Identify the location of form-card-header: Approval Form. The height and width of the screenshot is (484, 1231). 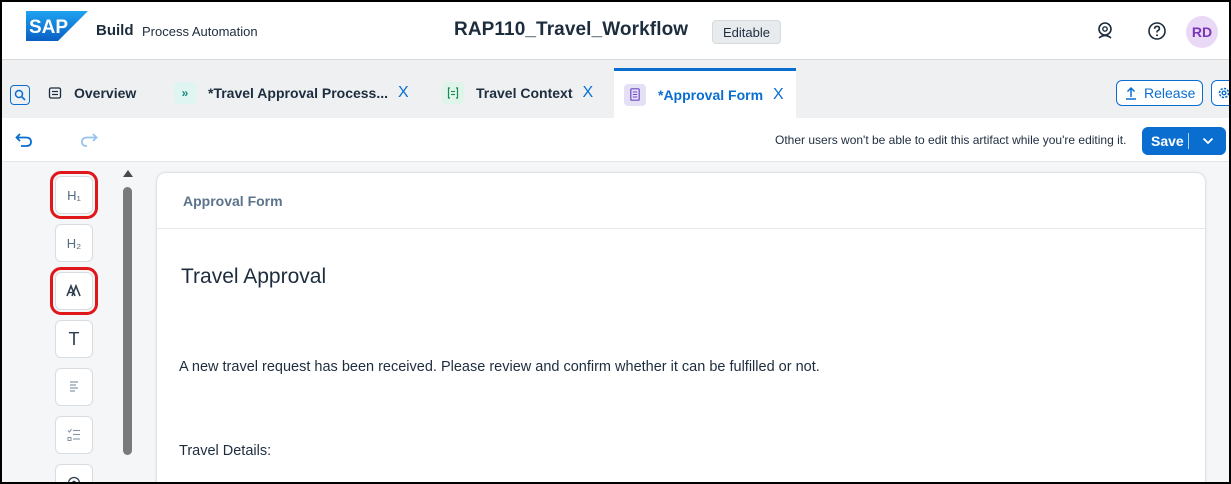
(681, 201).